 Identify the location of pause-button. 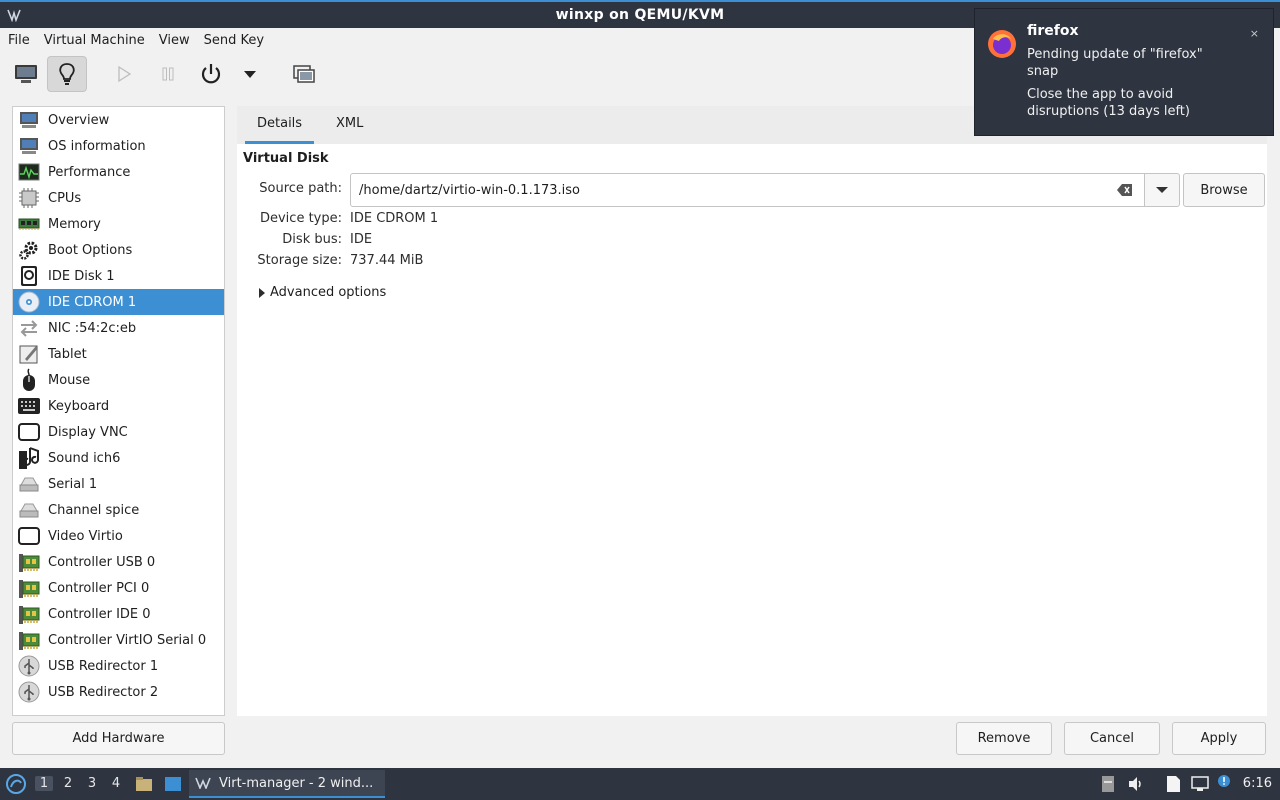
(168, 74).